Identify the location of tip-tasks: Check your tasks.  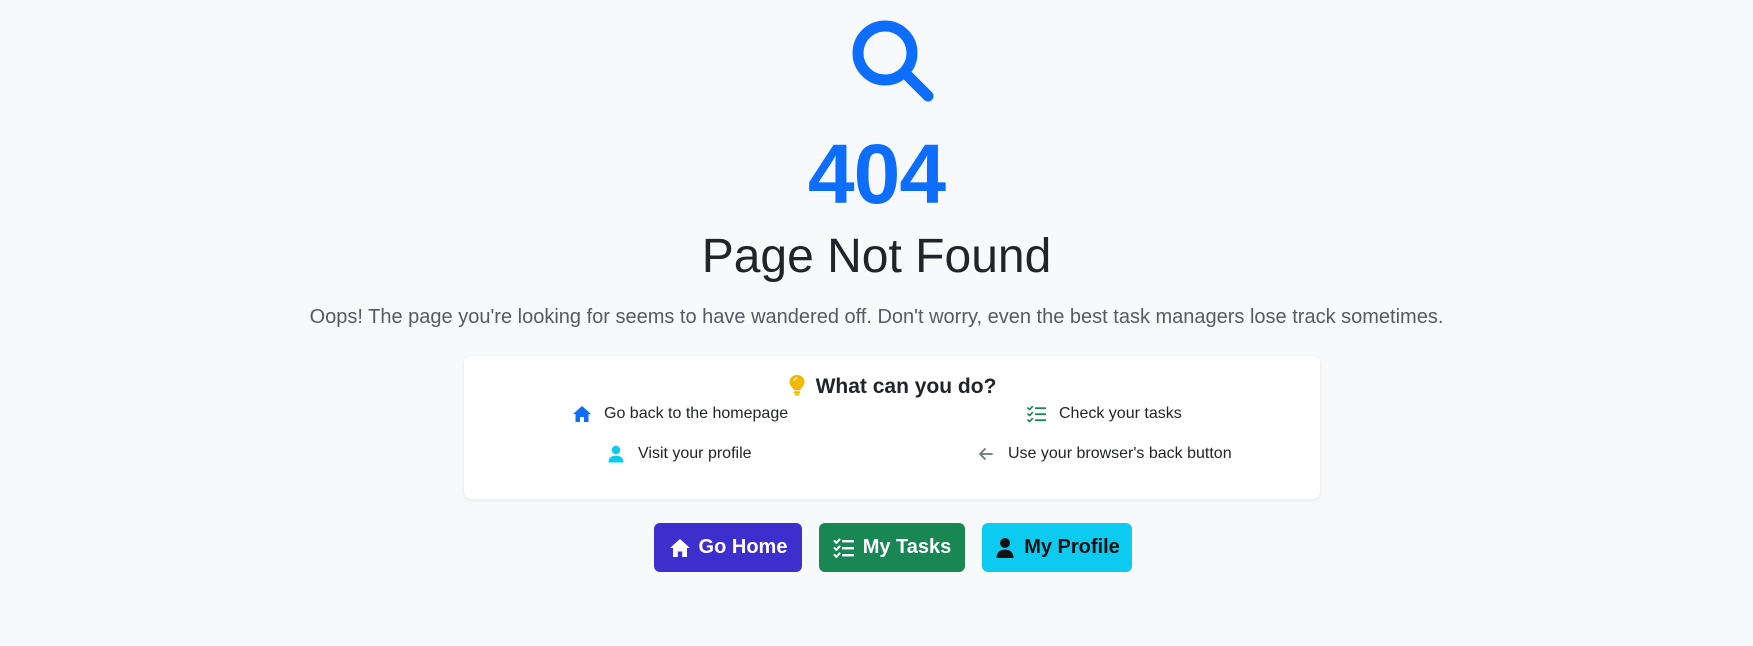
(1104, 414).